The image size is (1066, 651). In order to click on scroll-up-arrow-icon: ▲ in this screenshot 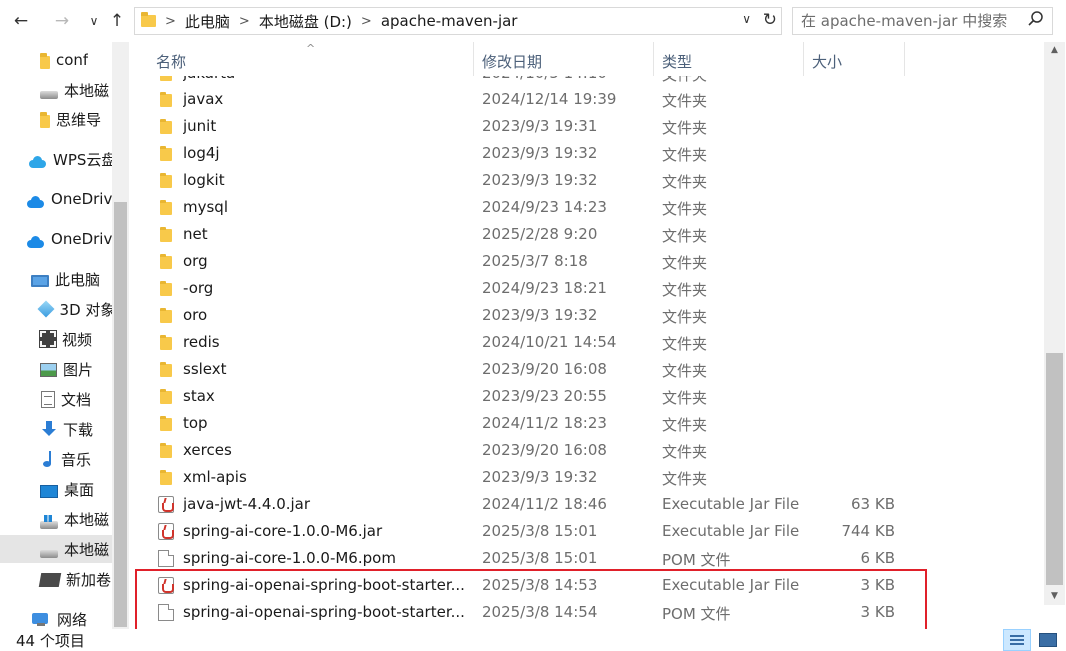, I will do `click(1054, 50)`.